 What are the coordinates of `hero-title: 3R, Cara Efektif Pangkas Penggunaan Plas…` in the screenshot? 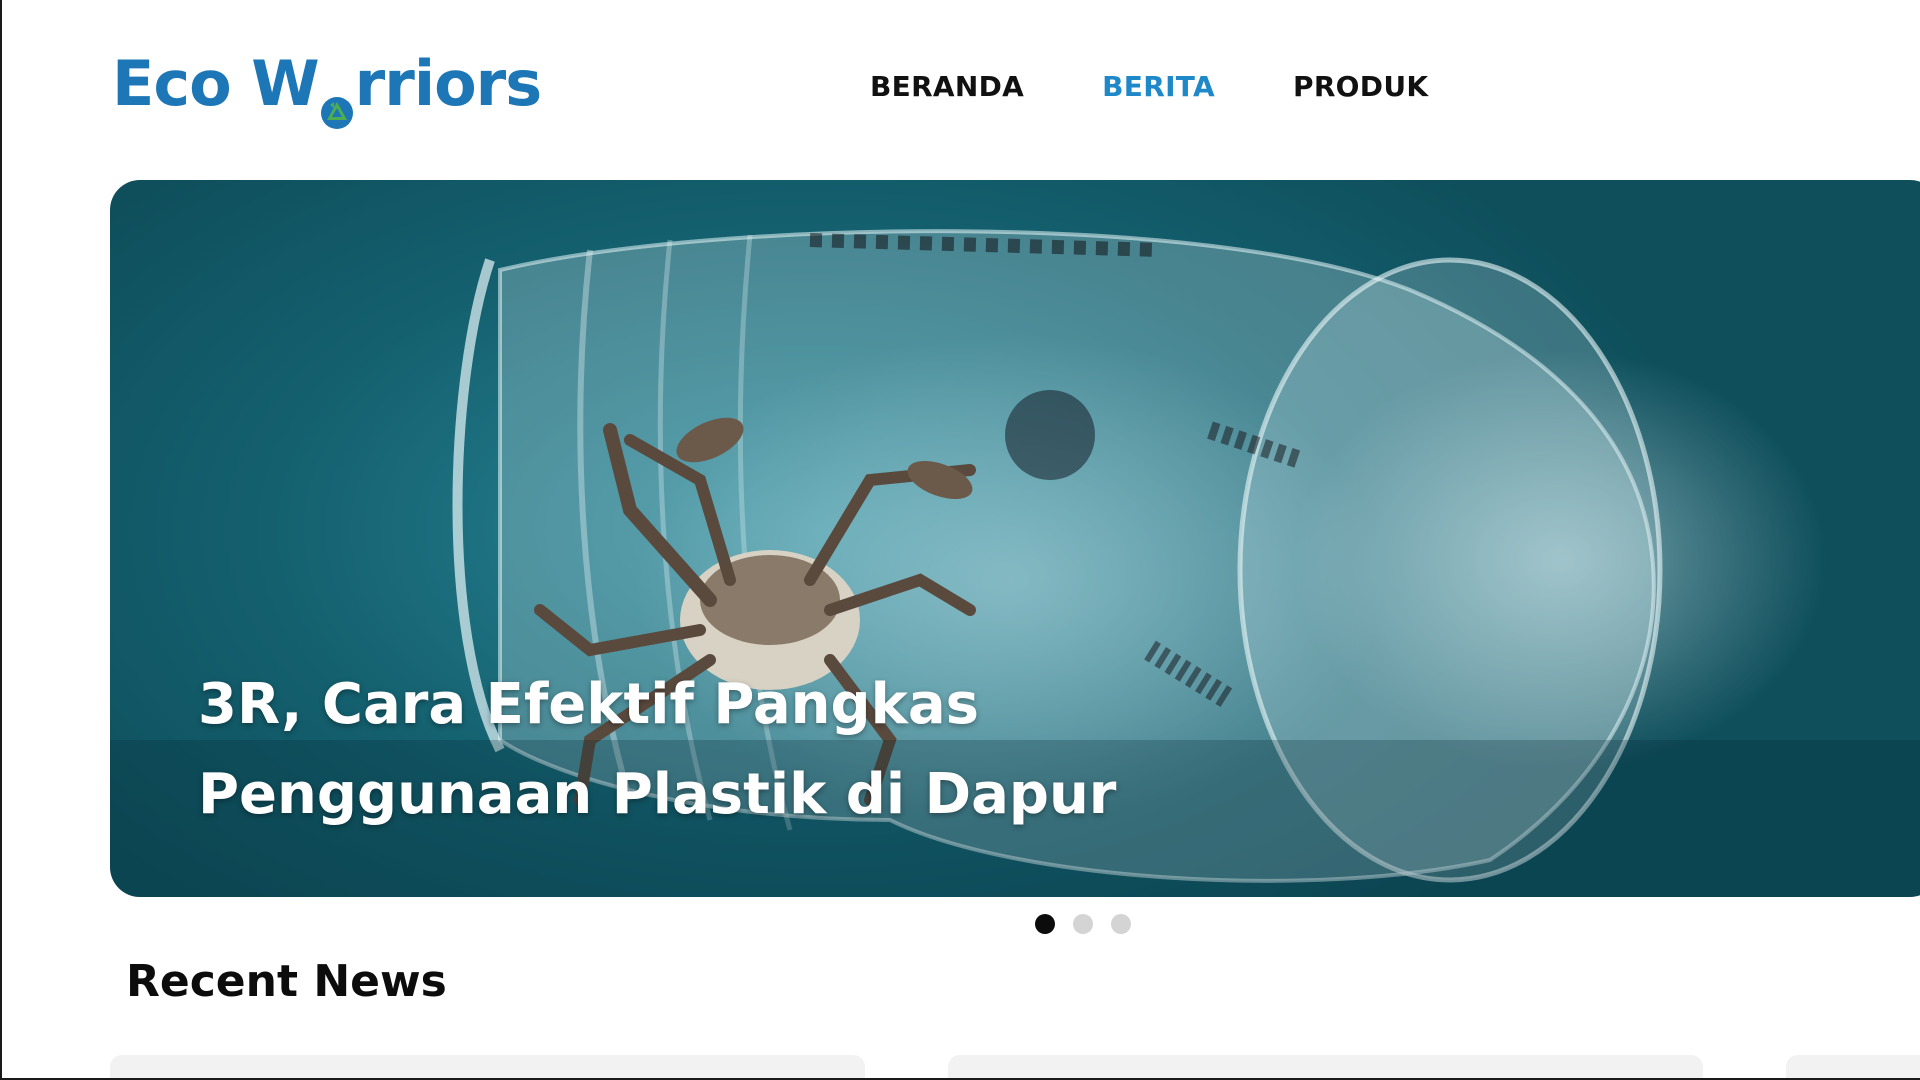 It's located at (698, 750).